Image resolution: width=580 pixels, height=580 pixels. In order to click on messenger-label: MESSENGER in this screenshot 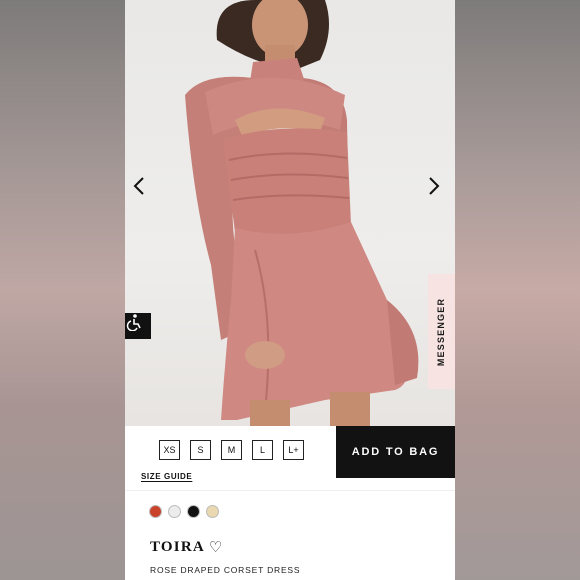, I will do `click(441, 331)`.